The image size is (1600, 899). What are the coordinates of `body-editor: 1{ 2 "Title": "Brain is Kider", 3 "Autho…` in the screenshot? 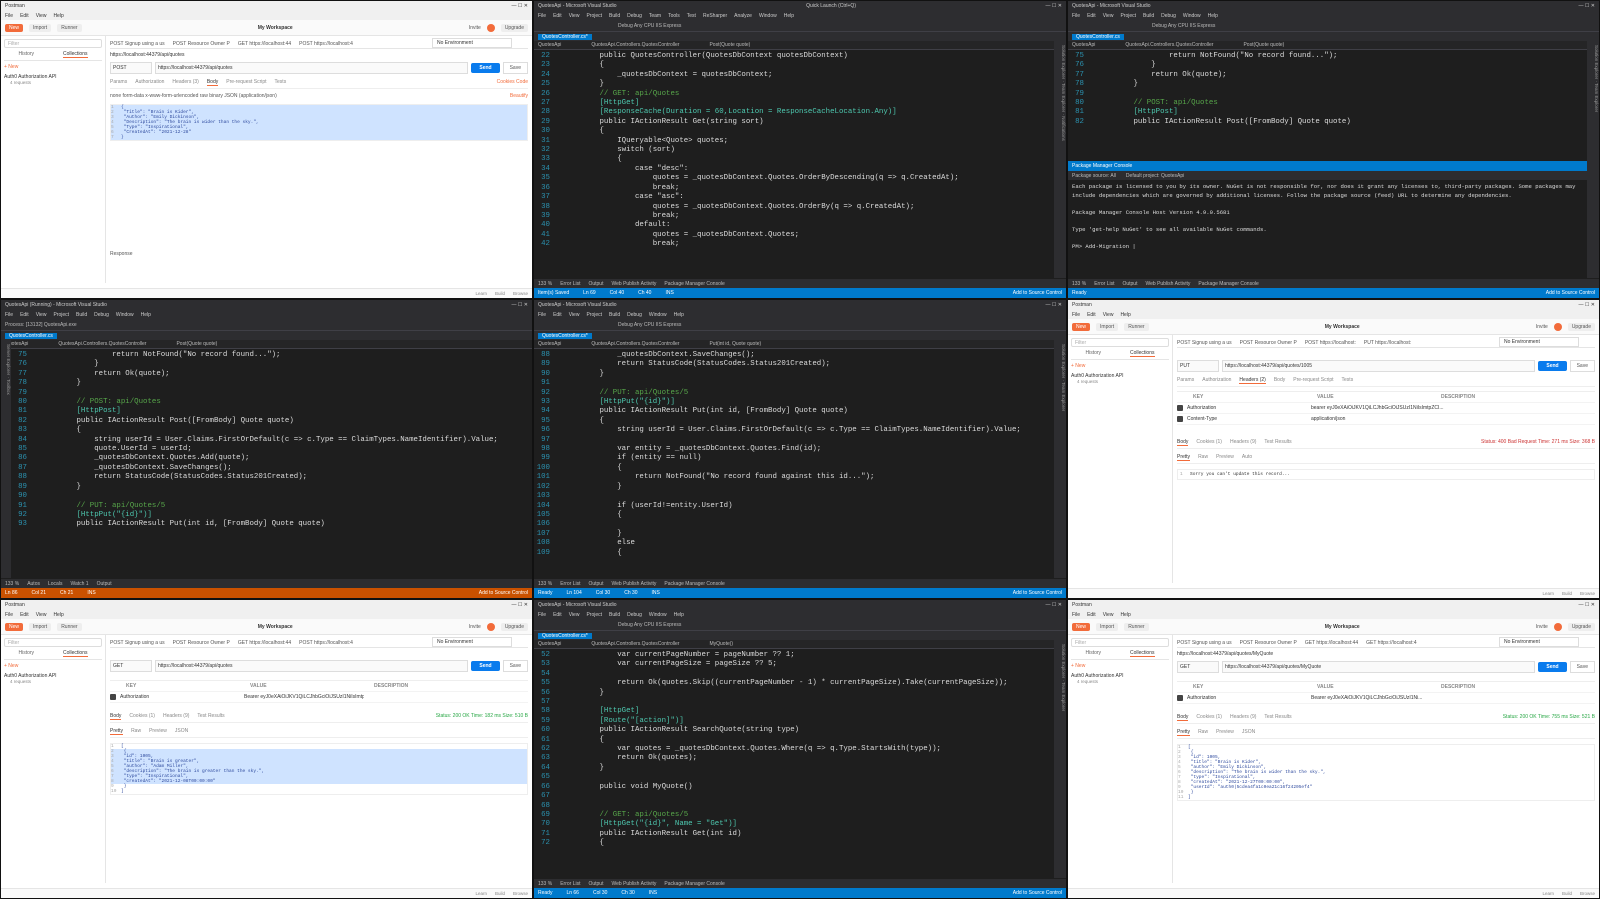 It's located at (319, 122).